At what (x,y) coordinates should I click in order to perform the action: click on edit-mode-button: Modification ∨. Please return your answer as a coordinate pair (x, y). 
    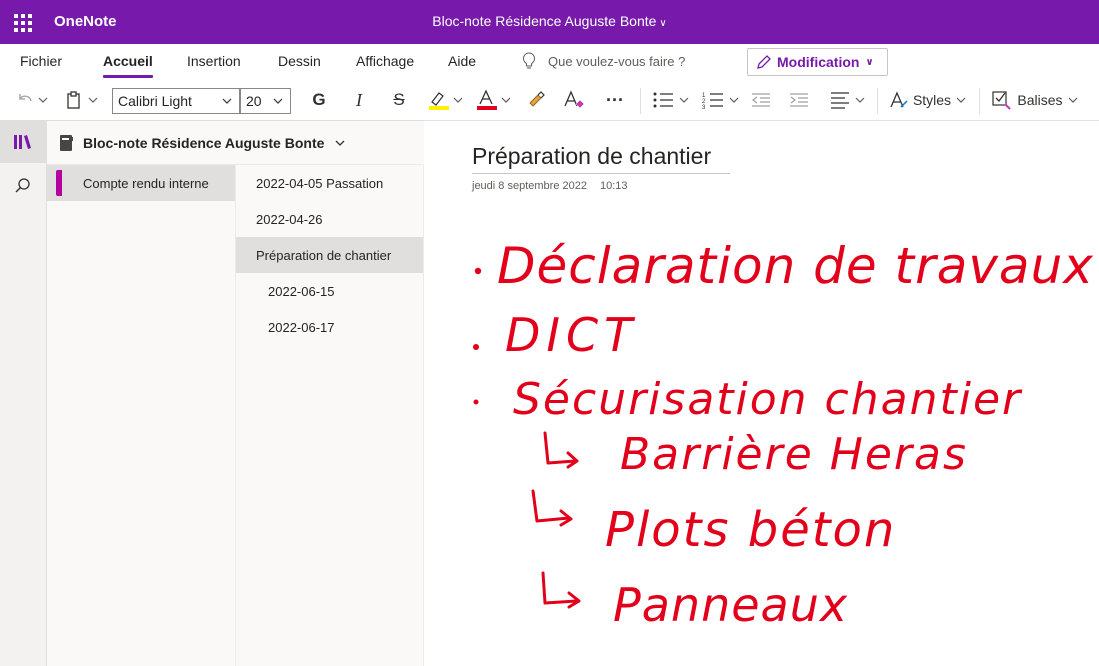
    Looking at the image, I should click on (817, 62).